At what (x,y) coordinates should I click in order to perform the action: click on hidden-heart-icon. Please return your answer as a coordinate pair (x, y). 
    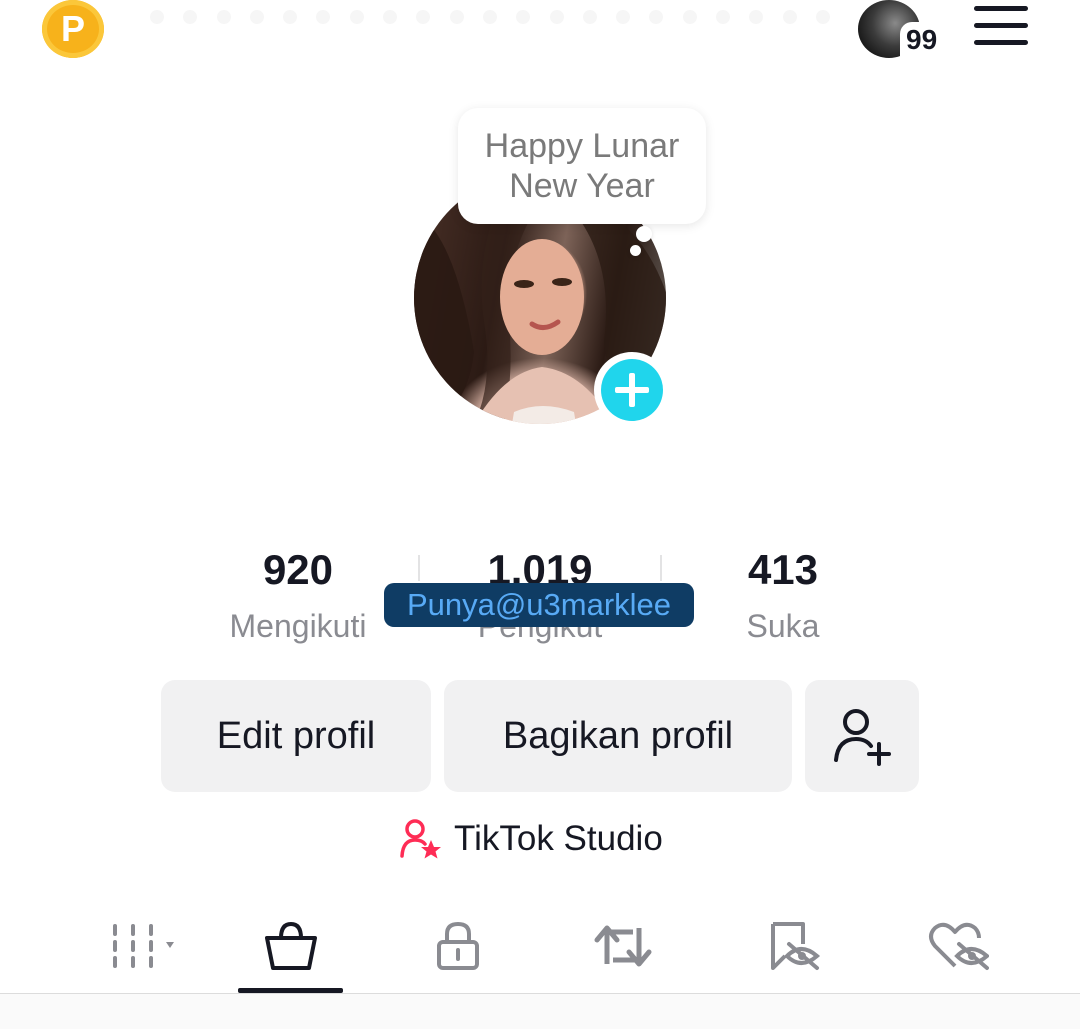
    Looking at the image, I should click on (958, 946).